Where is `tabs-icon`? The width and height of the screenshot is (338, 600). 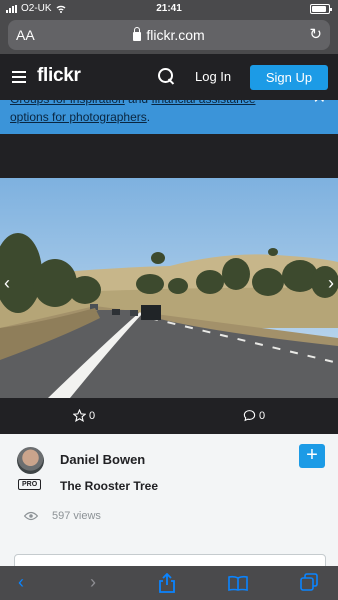
tabs-icon is located at coordinates (309, 582).